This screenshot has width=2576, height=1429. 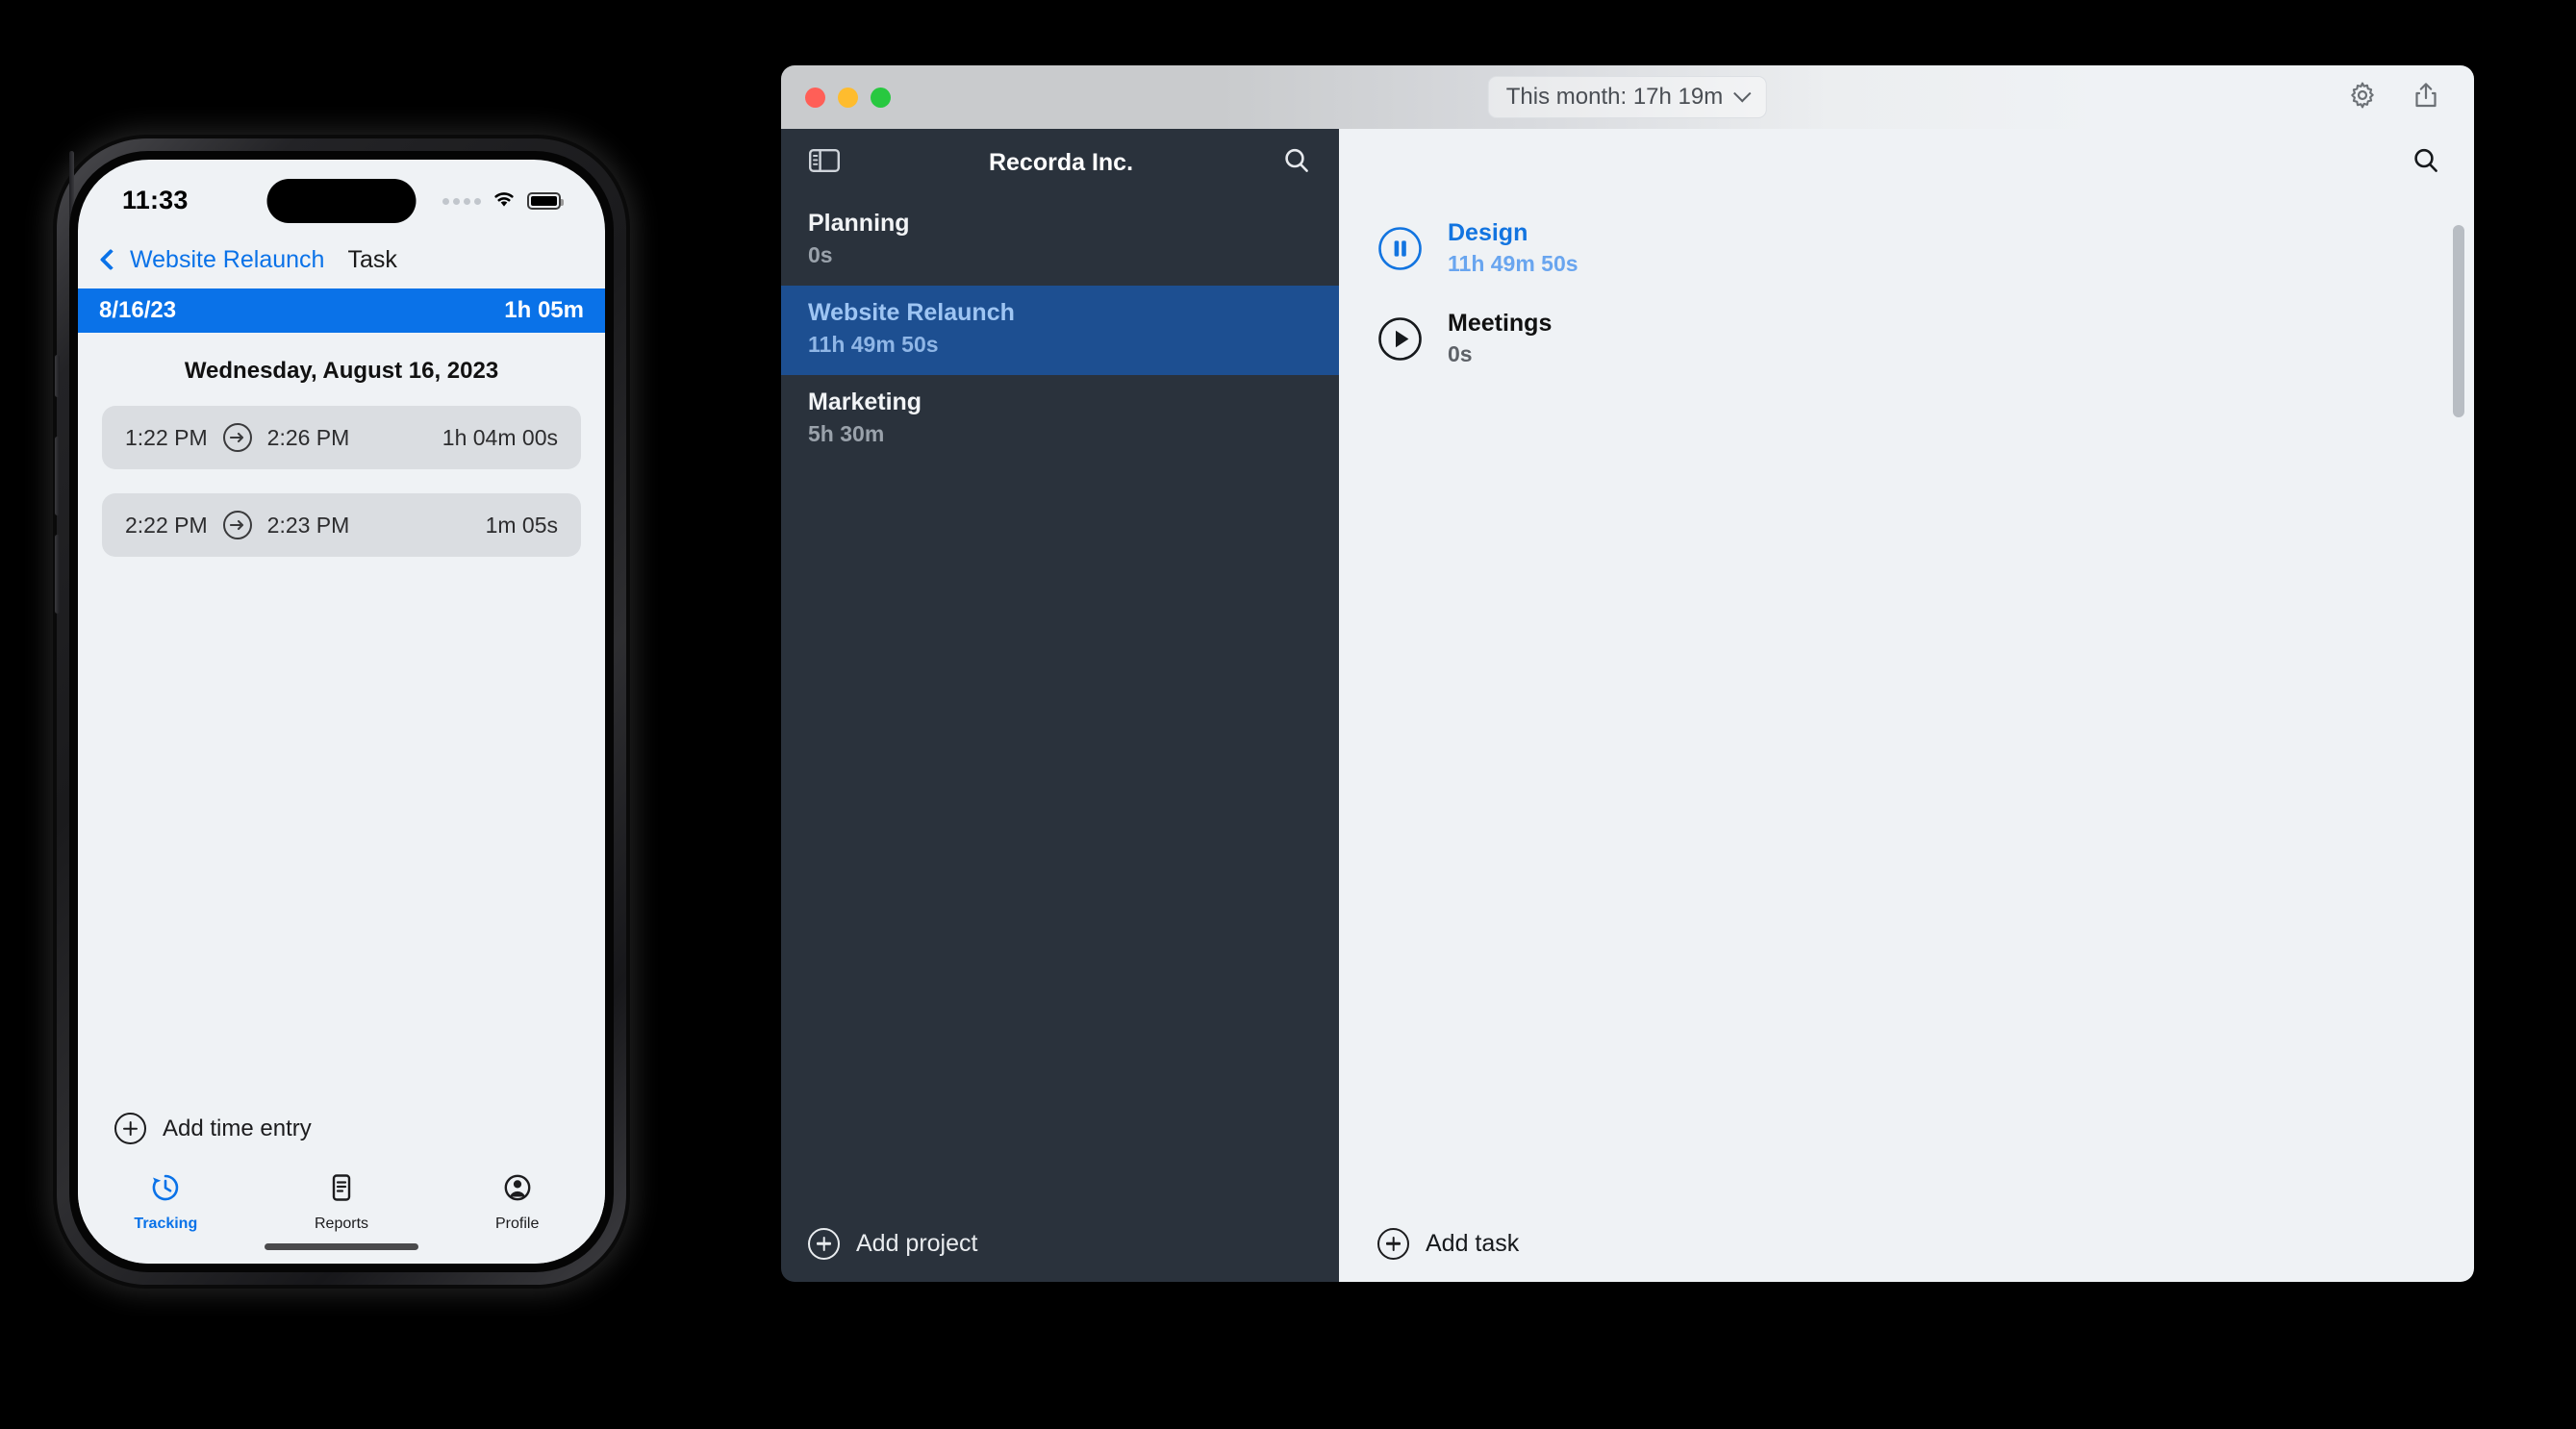 I want to click on date-label: 8/16/23, so click(x=138, y=310).